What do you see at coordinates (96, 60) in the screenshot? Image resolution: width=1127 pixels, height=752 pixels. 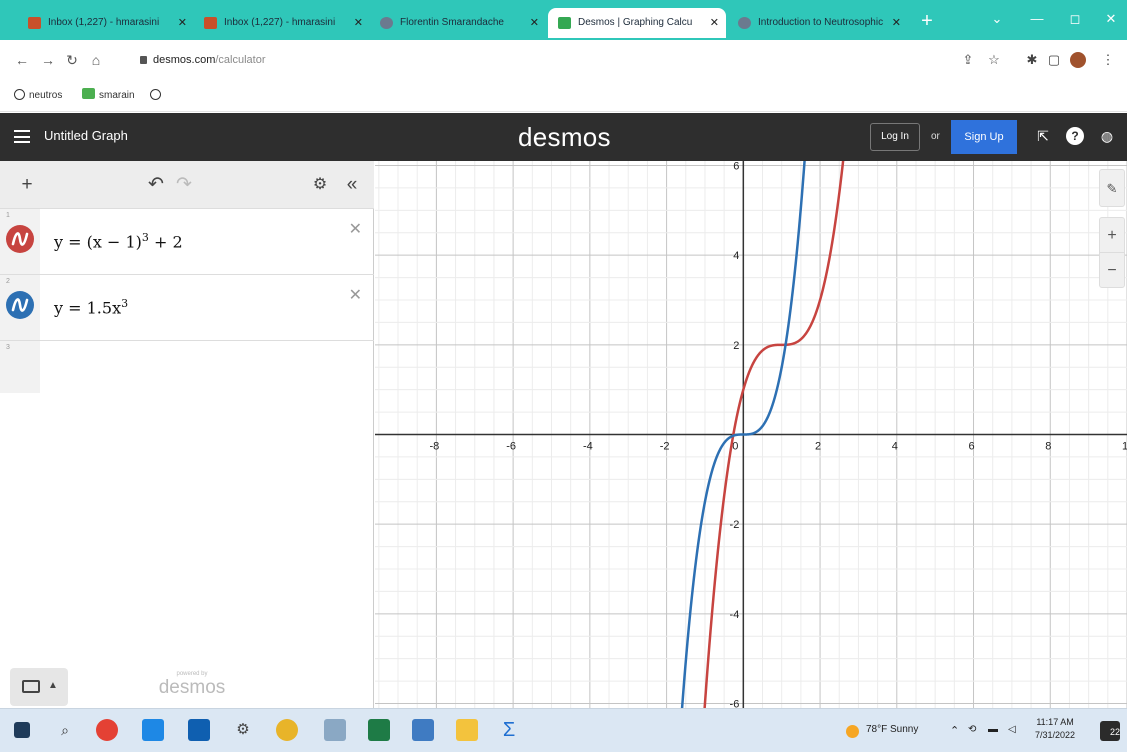 I see `home-icon: ⌂` at bounding box center [96, 60].